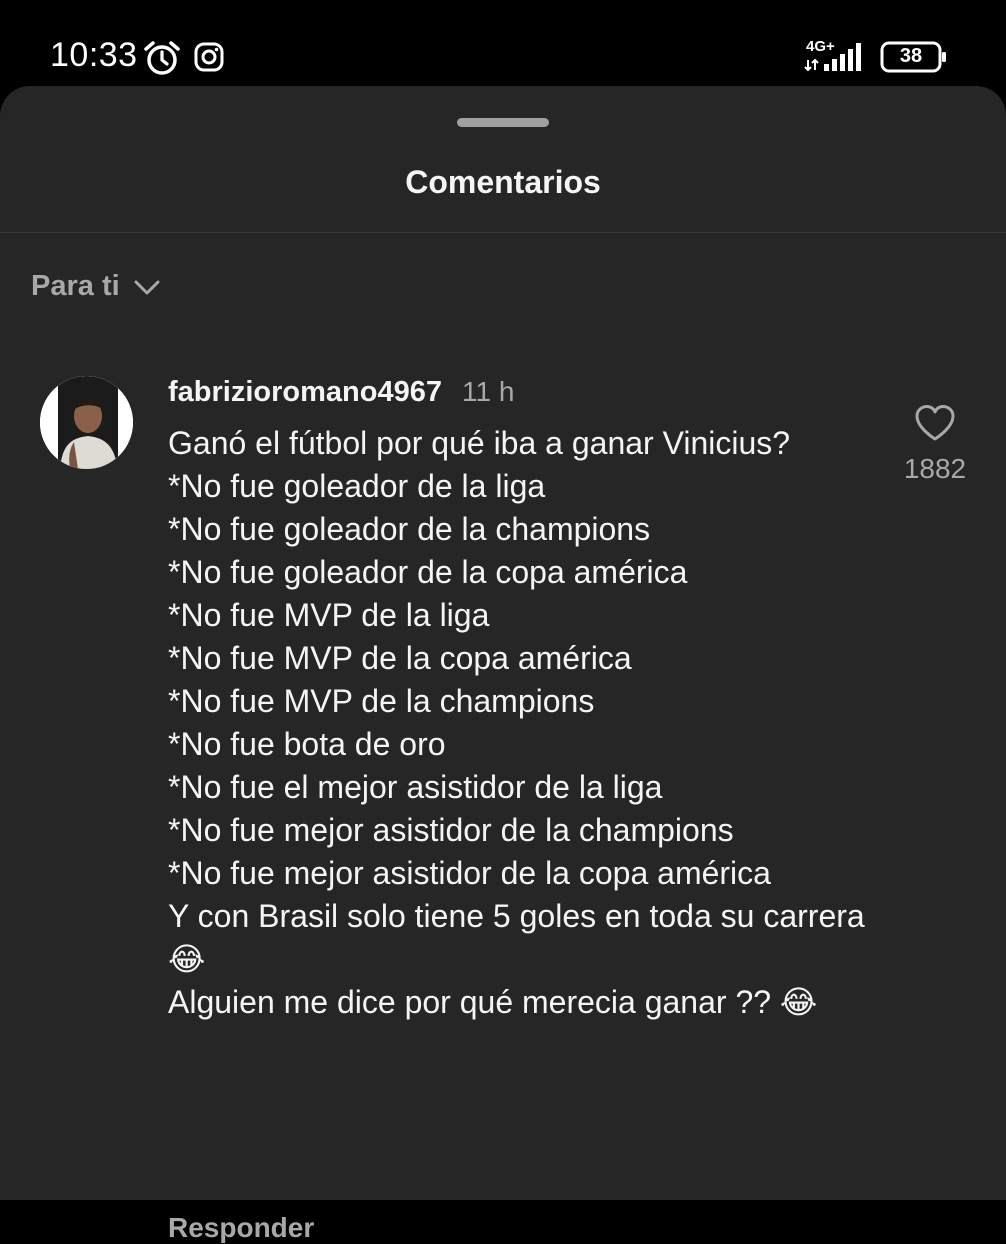 This screenshot has width=1006, height=1244. I want to click on status-time: 10:33, so click(94, 55).